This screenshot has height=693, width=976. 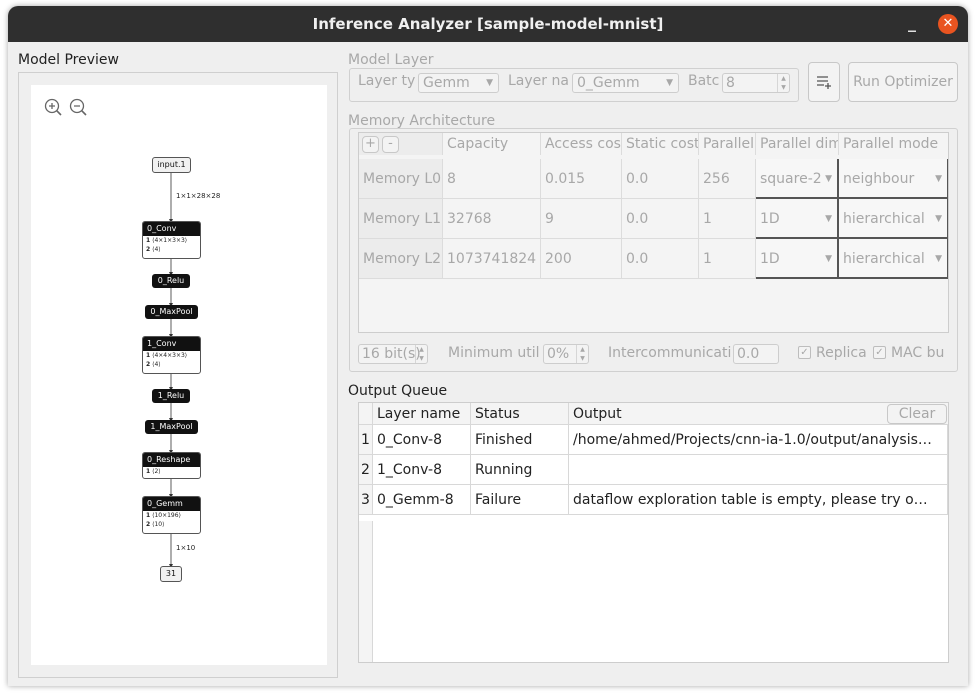 What do you see at coordinates (893, 144) in the screenshot?
I see `col-parallel-mode: Parallel mode` at bounding box center [893, 144].